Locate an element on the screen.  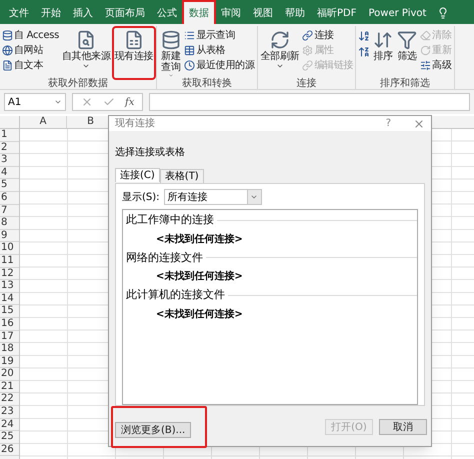
row-header: 1 is located at coordinates (9, 135).